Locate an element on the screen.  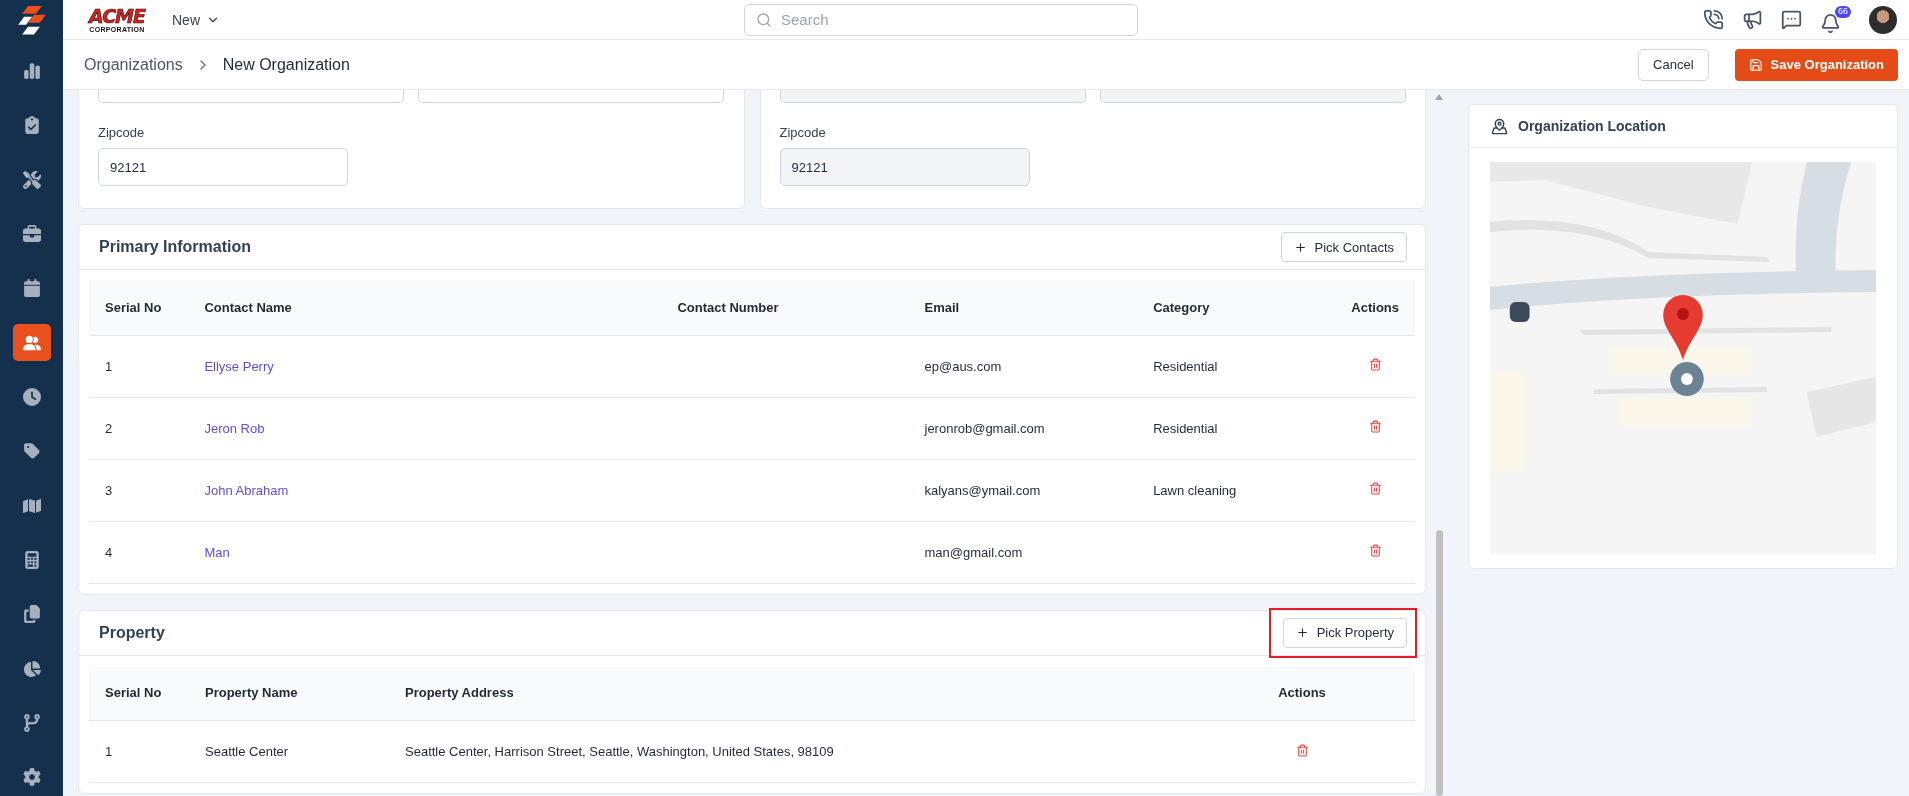
table-cell: kalyans@ymail.com is located at coordinates (1023, 490).